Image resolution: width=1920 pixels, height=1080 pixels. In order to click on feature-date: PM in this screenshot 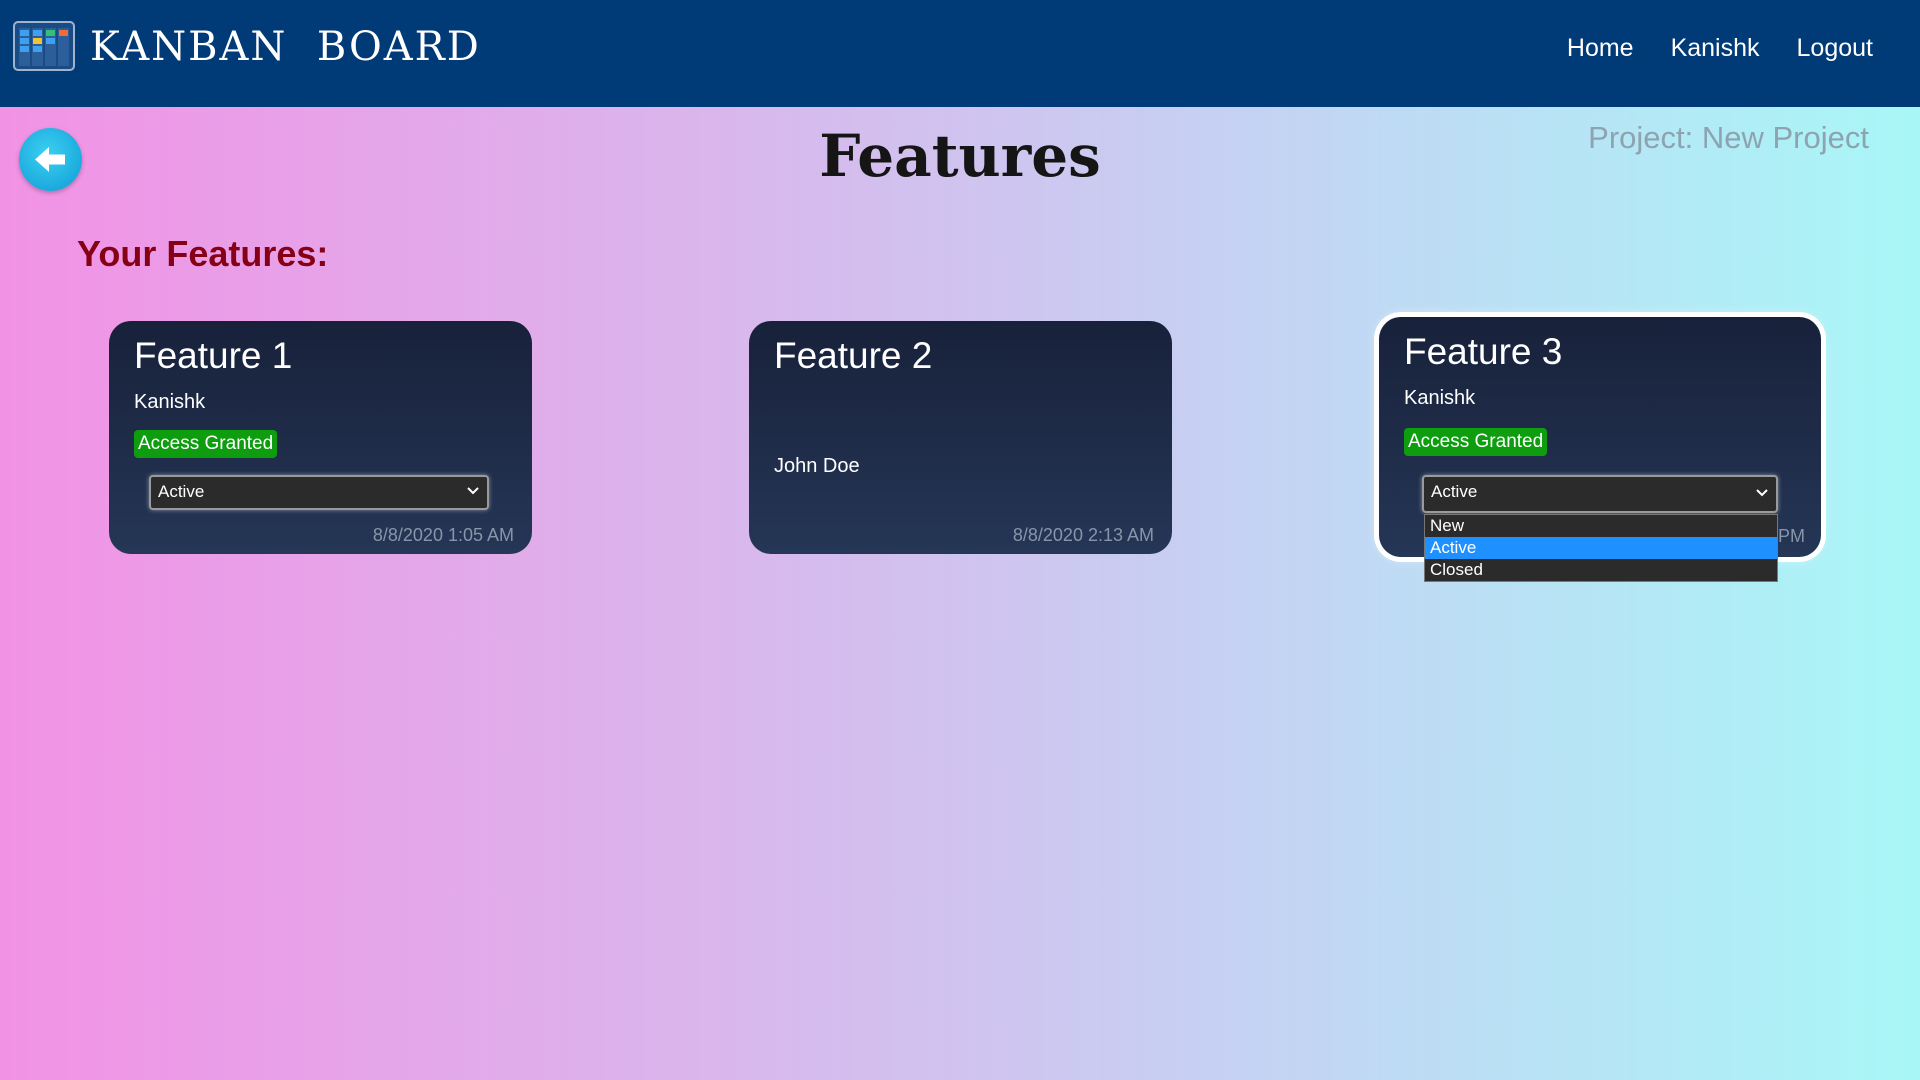, I will do `click(1791, 536)`.